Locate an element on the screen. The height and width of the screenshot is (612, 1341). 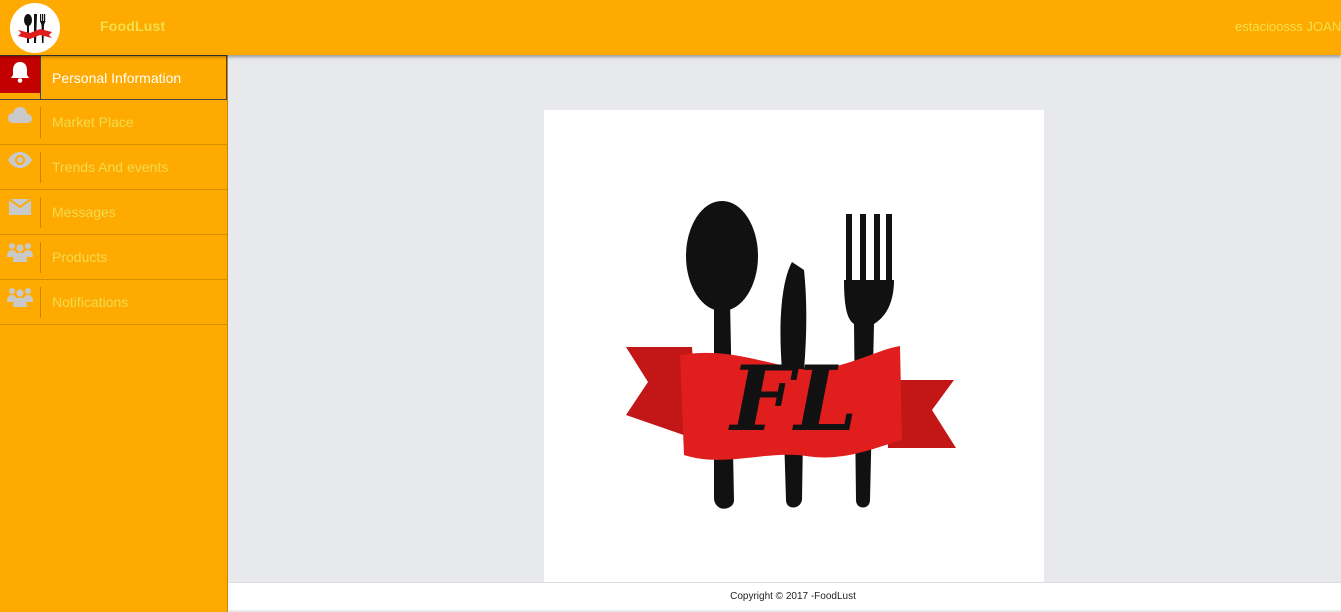
cloud-icon is located at coordinates (20, 122).